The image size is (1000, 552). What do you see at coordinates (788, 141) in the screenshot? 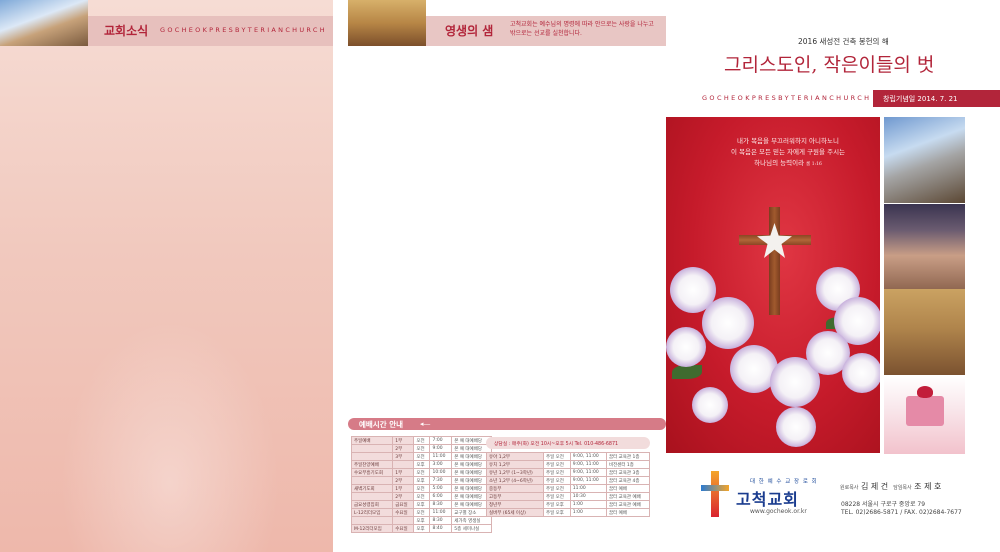
I see `verse-line: 내가 복음을 부끄러워하지 아니하노니` at bounding box center [788, 141].